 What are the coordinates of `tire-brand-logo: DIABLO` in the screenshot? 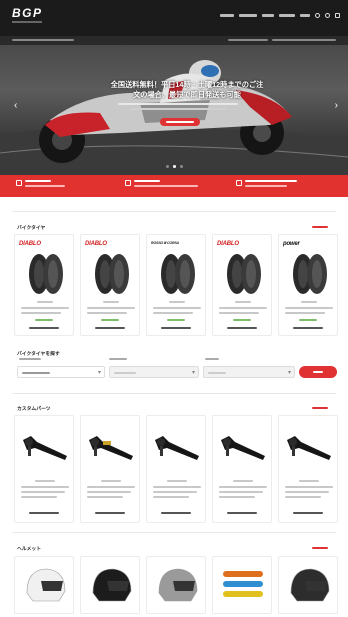 It's located at (30, 244).